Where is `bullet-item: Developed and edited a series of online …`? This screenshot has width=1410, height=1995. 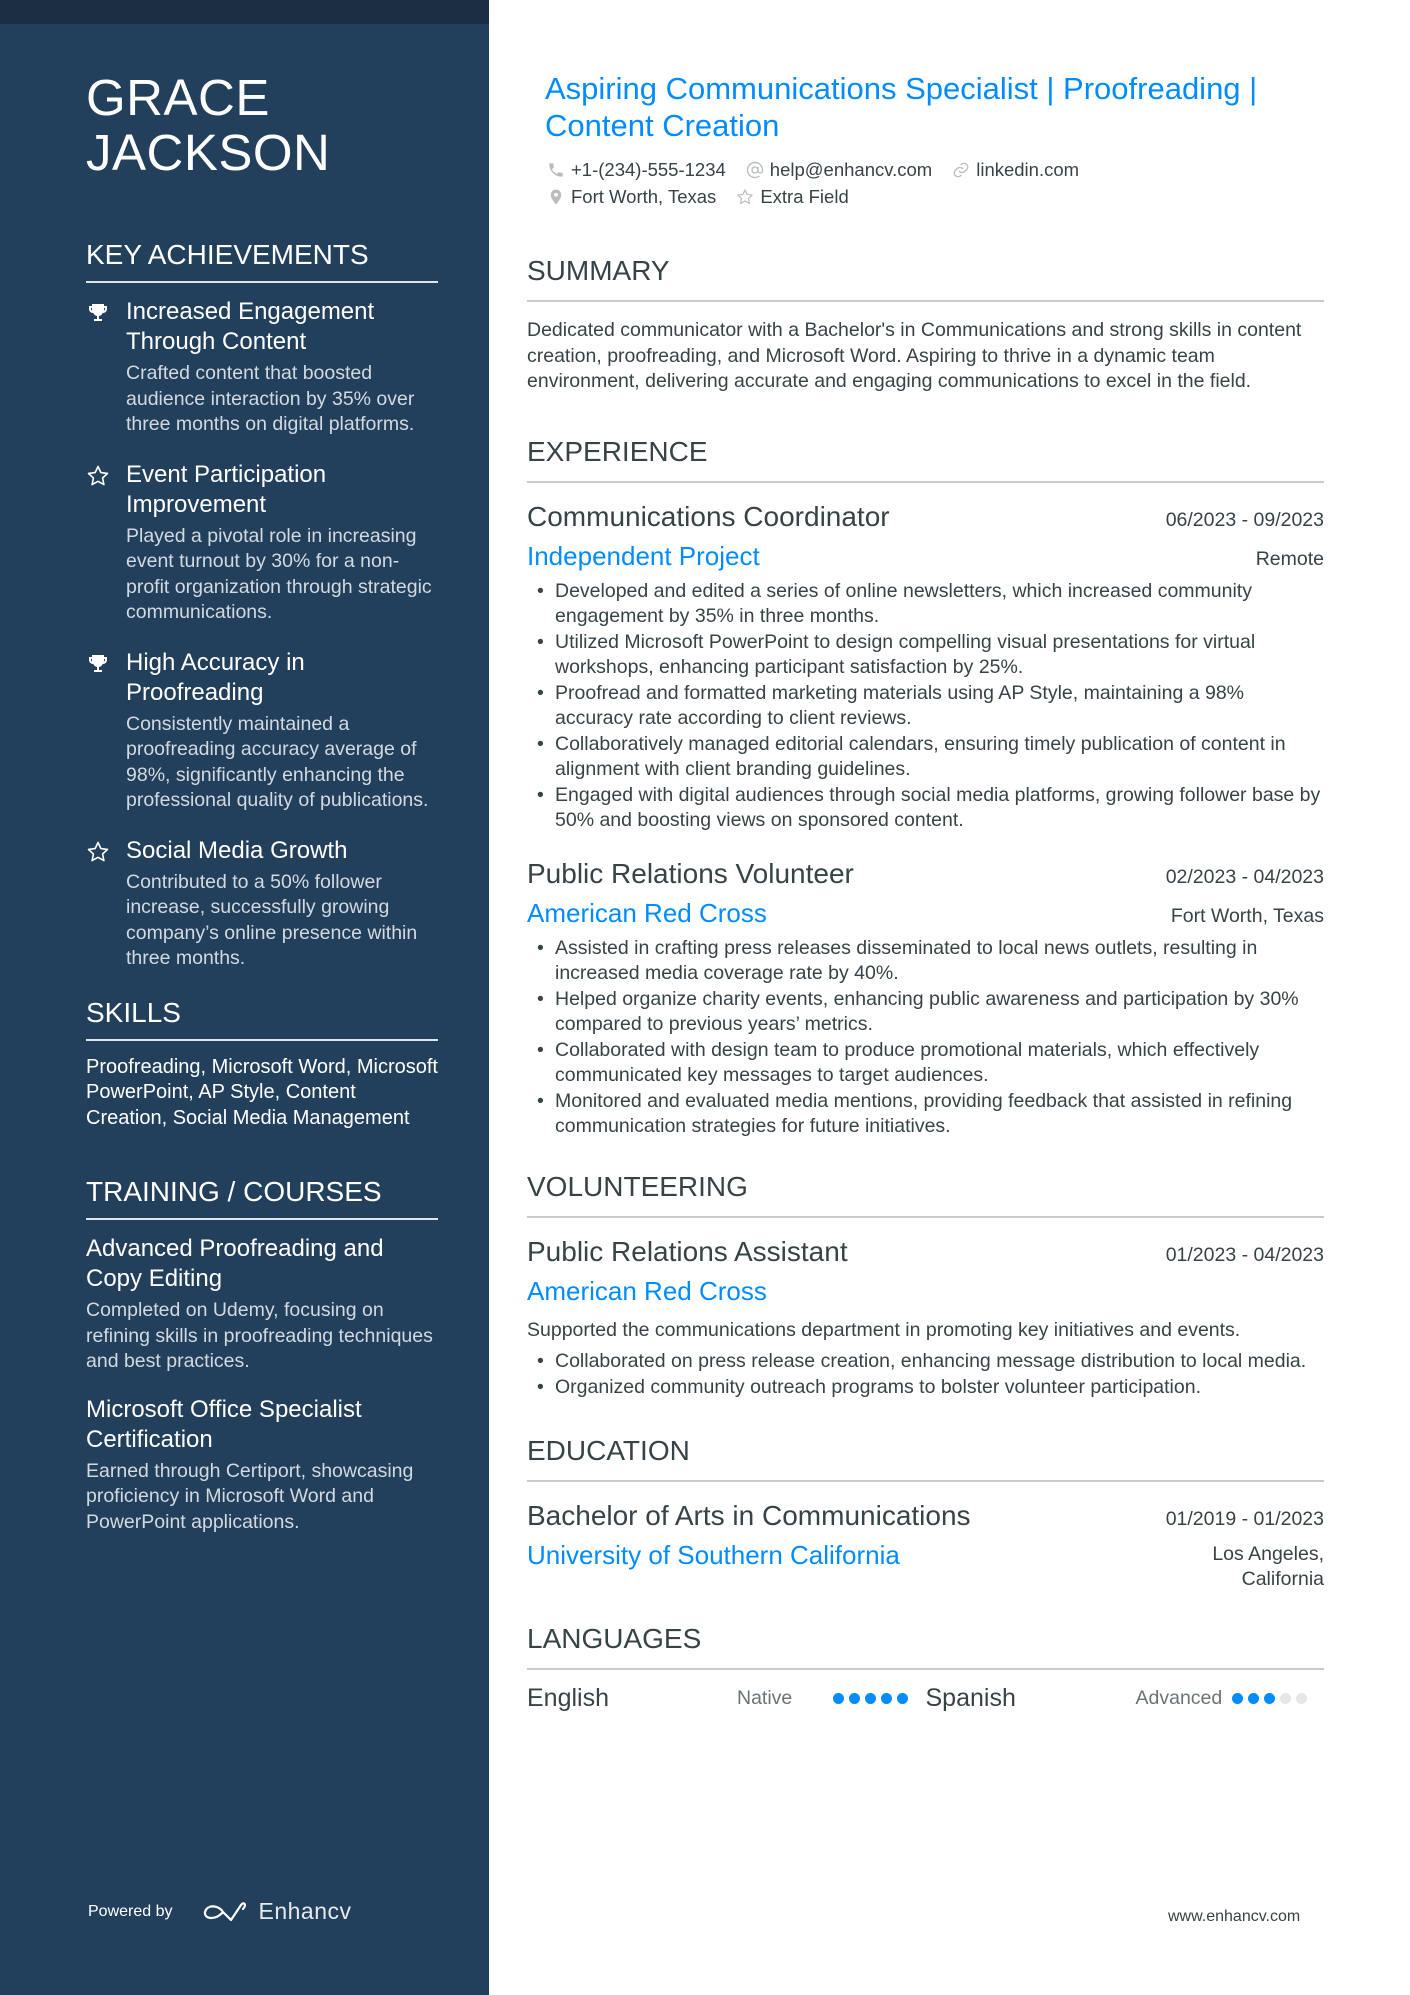
bullet-item: Developed and edited a series of online … is located at coordinates (925, 604).